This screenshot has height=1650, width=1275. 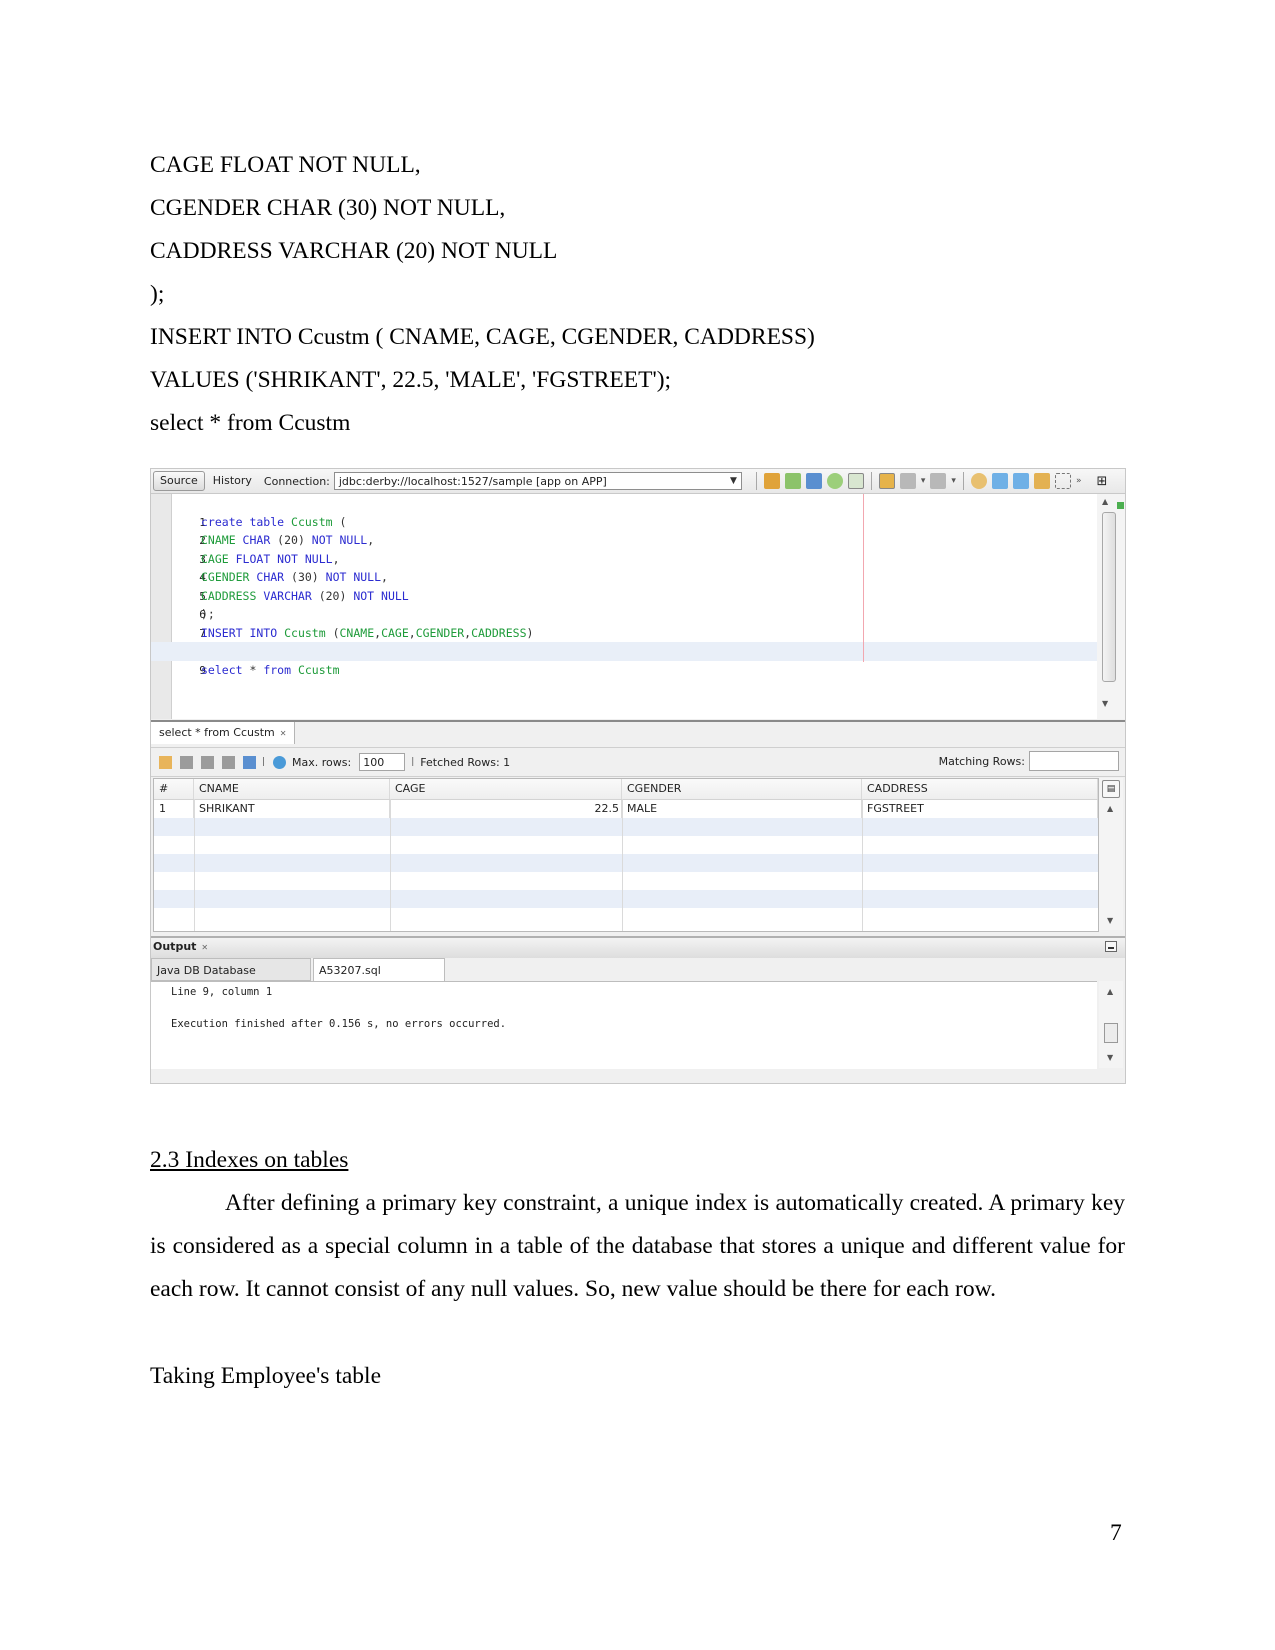 I want to click on sql-text-line: CADDRESS VARCHAR (20) NOT NULL, so click(x=354, y=251).